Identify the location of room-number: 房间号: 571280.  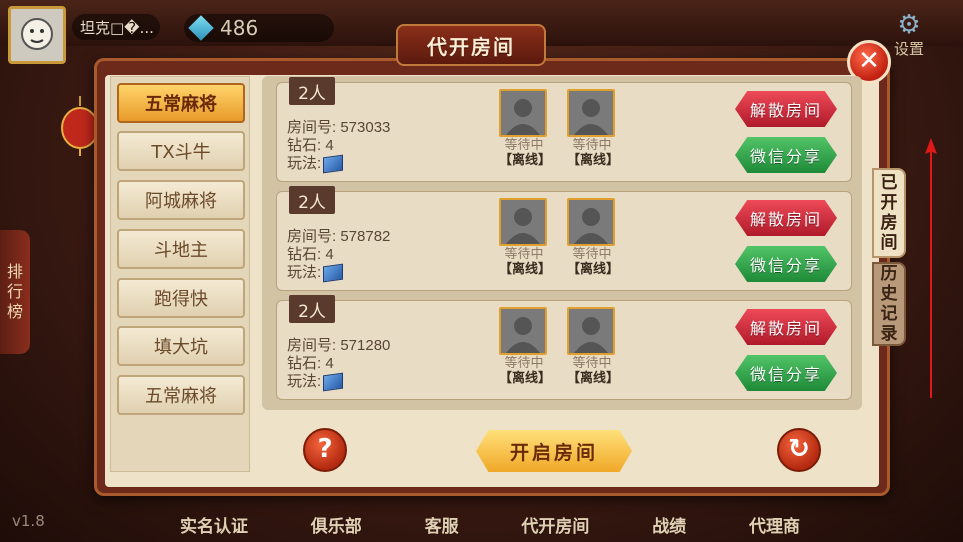
(339, 345).